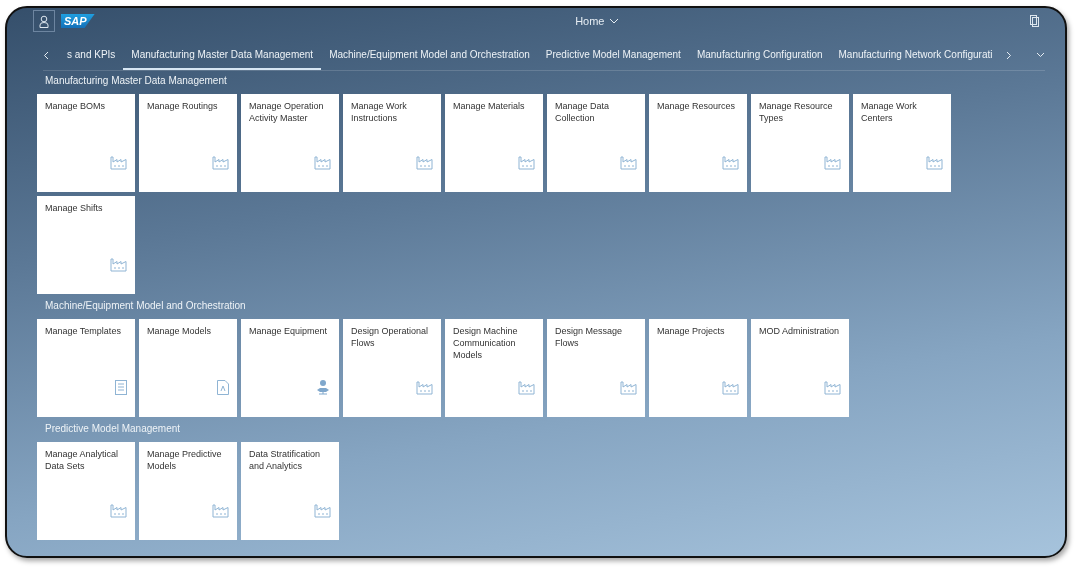 The height and width of the screenshot is (572, 1079). Describe the element at coordinates (290, 491) in the screenshot. I see `app-tile: Data Stratification and Analytics` at that location.